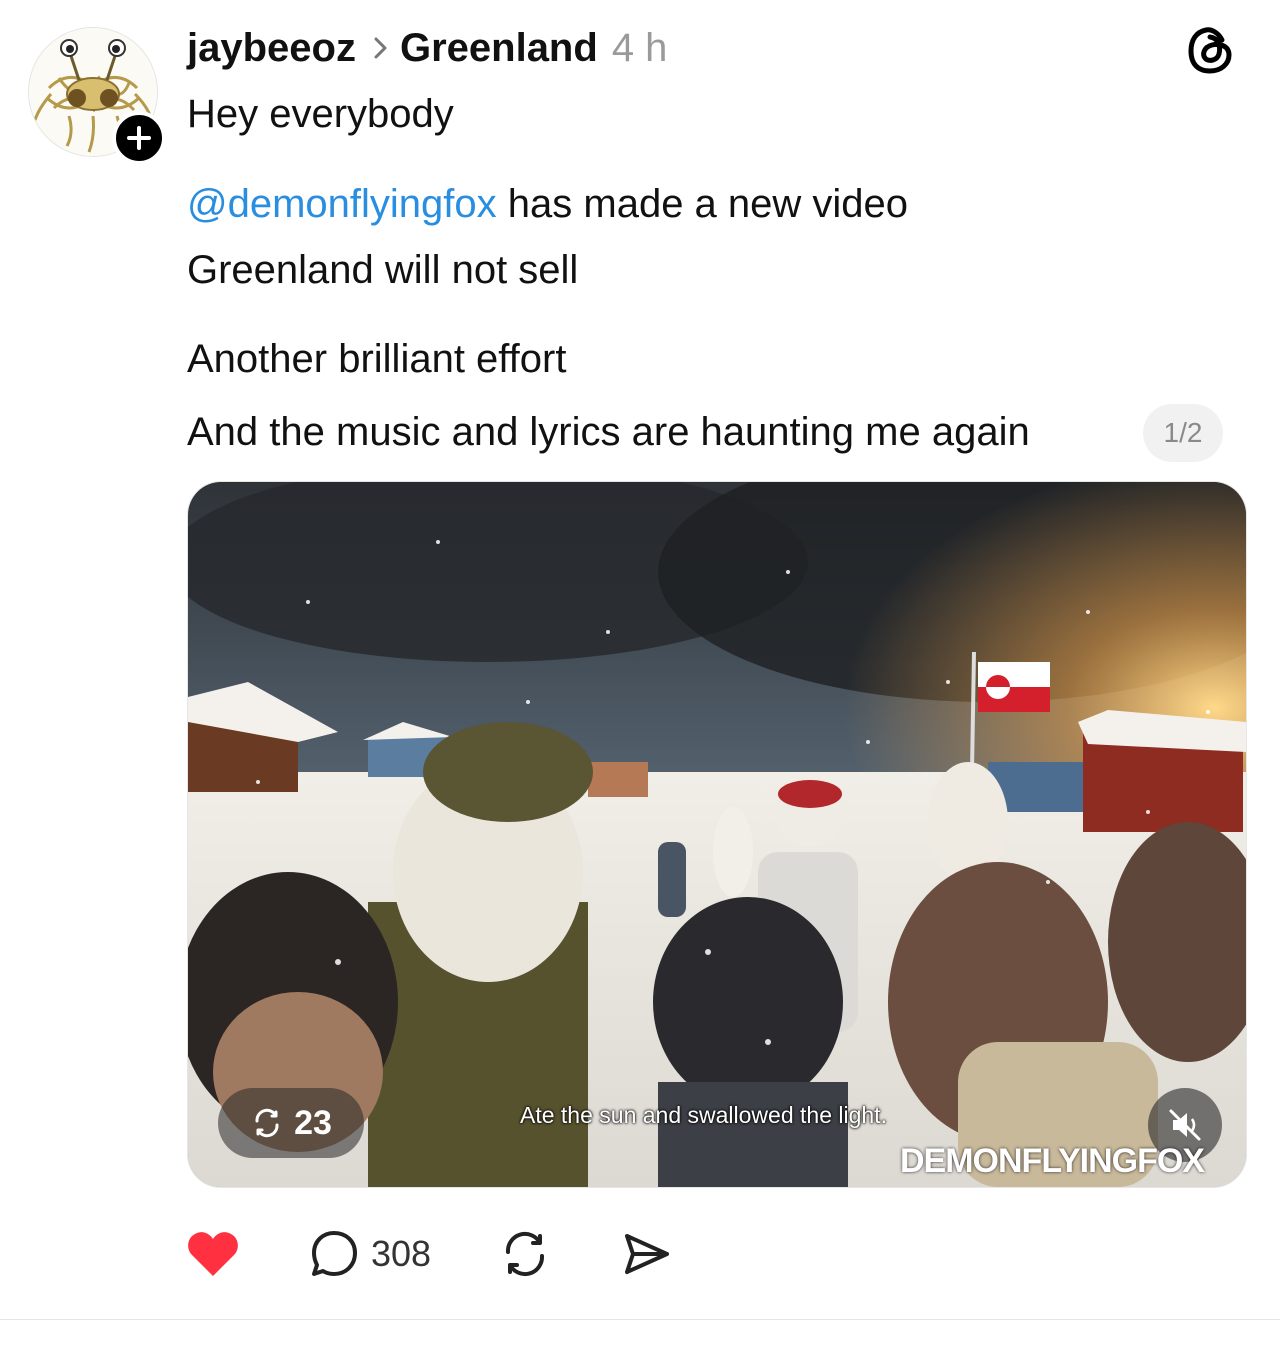  Describe the element at coordinates (1185, 1125) in the screenshot. I see `muted-speaker-icon` at that location.